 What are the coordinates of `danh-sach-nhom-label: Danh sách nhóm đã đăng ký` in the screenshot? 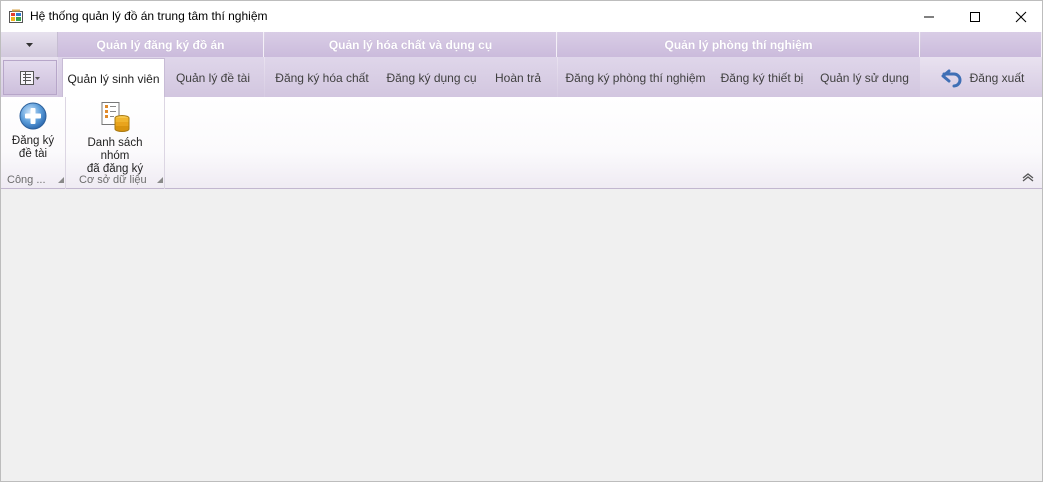 It's located at (115, 156).